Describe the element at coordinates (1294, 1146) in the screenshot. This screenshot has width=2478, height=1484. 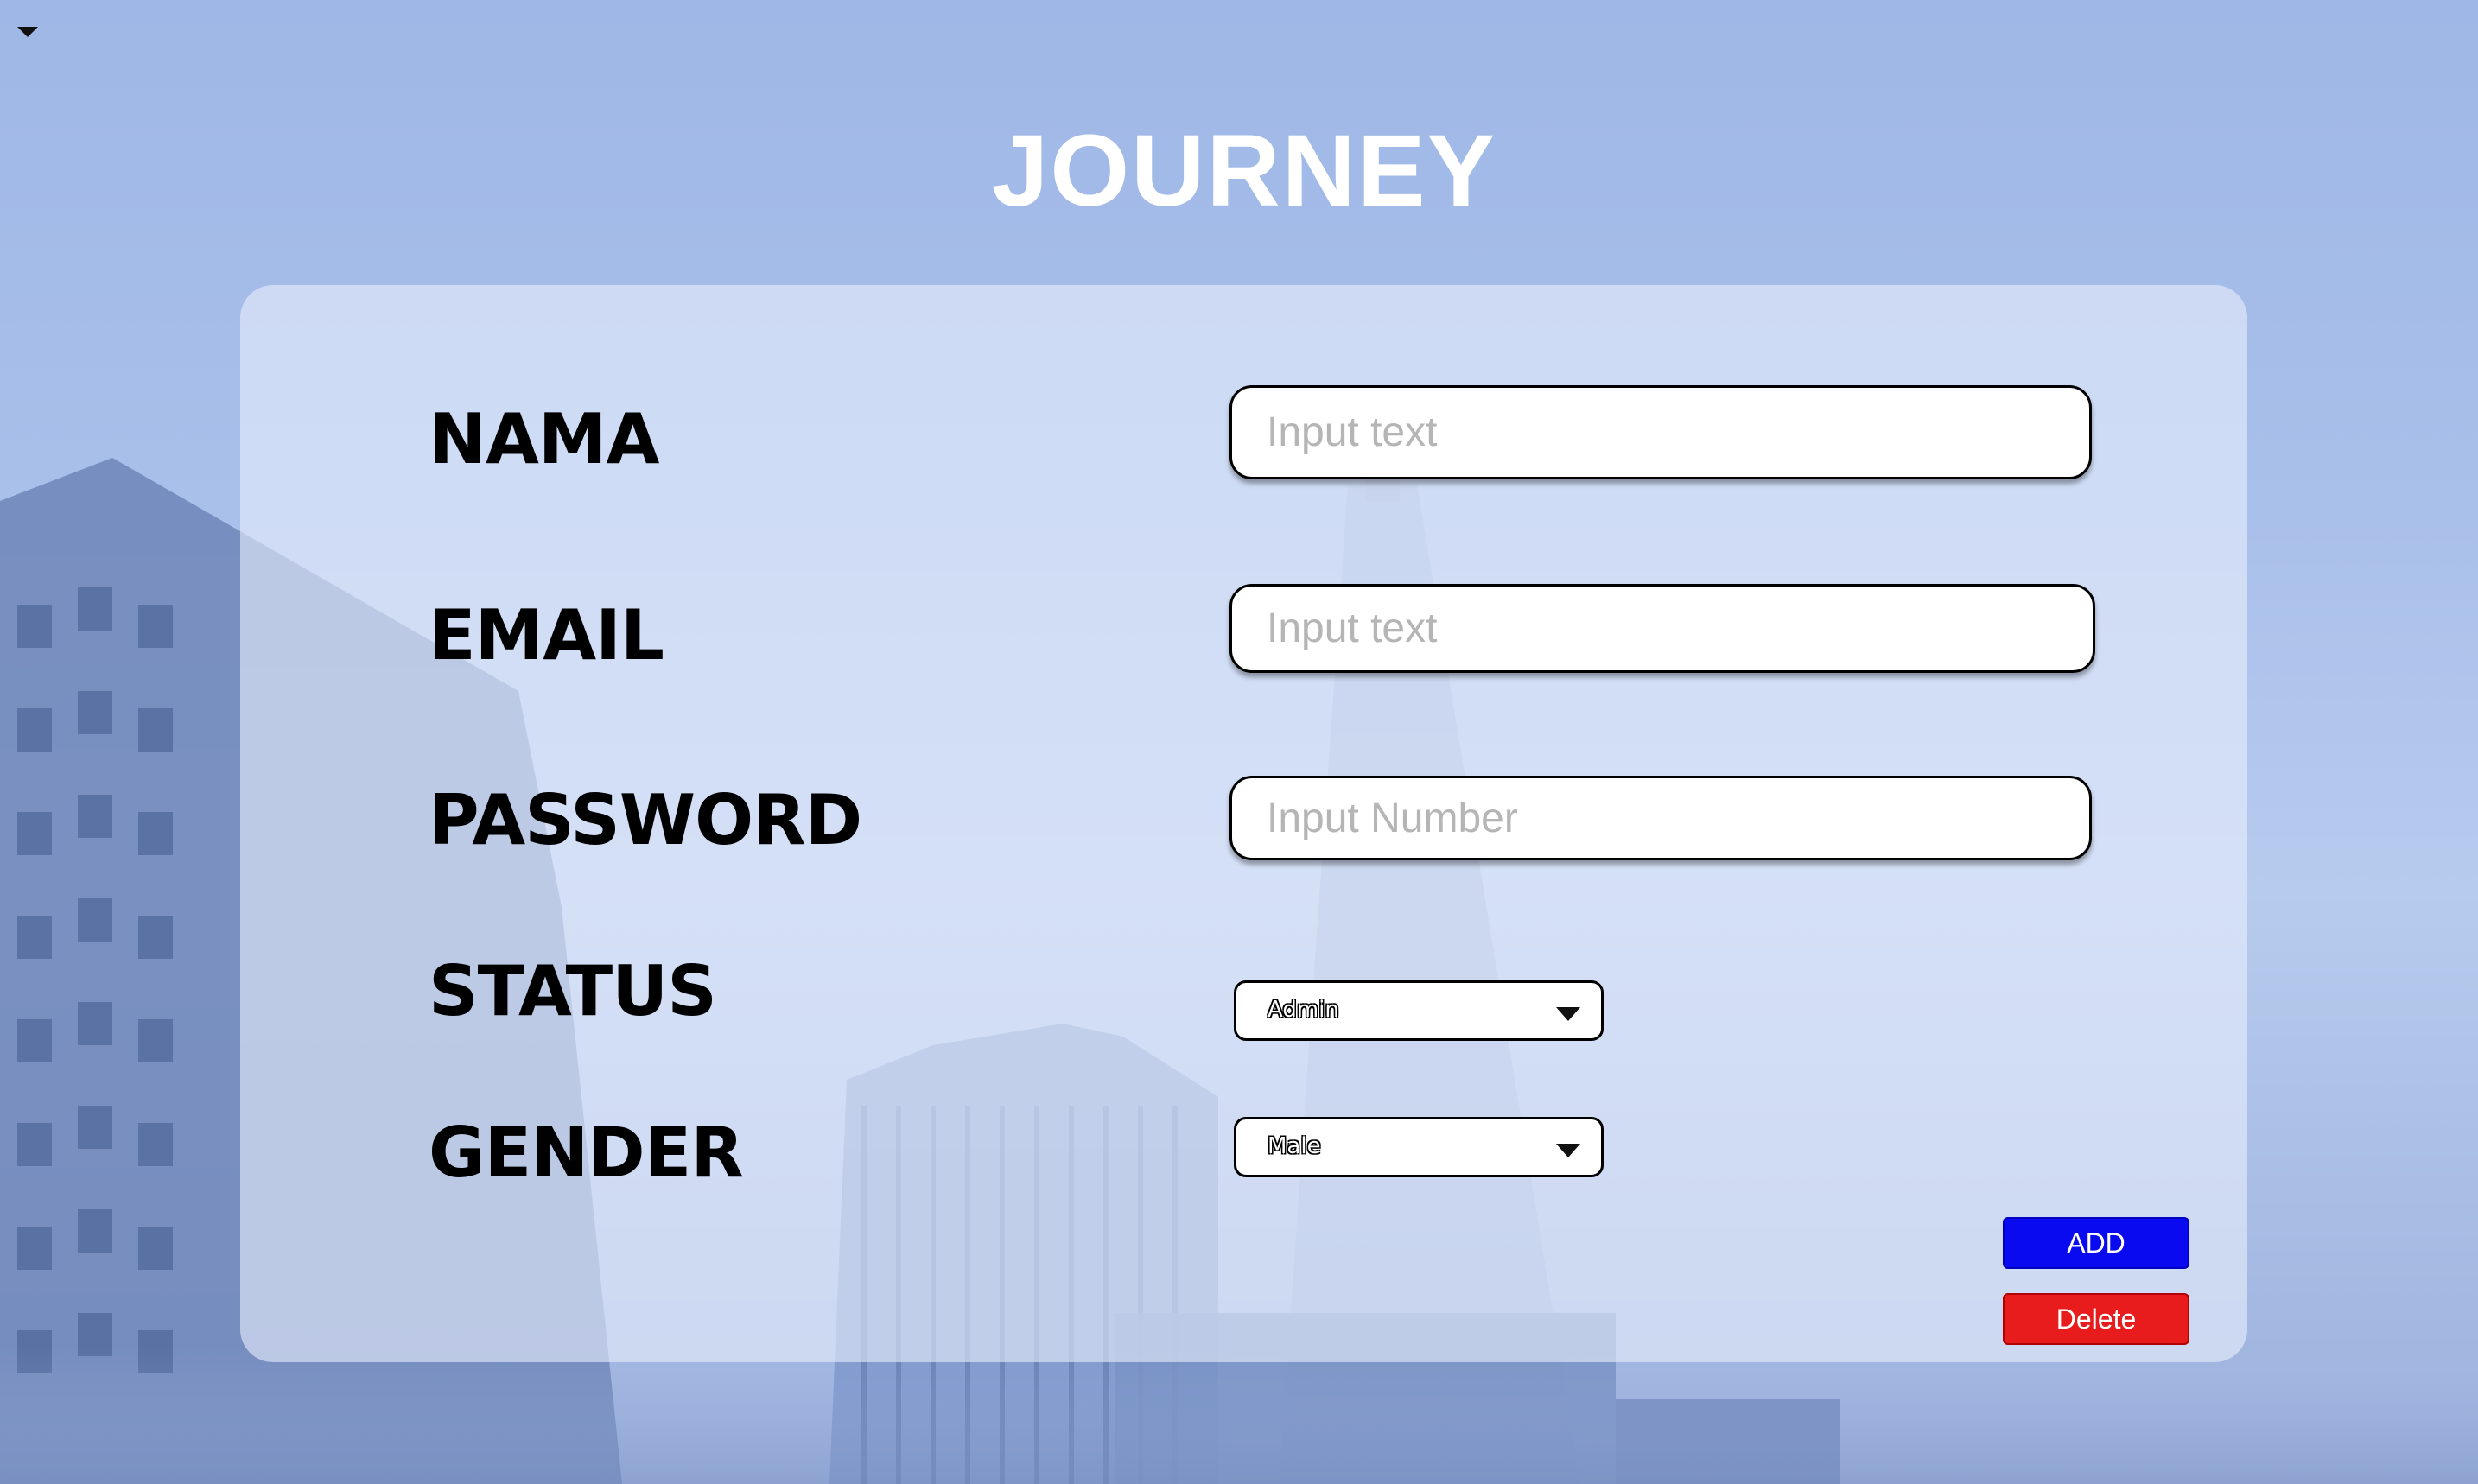
I see `gender-selected-value: Male` at that location.